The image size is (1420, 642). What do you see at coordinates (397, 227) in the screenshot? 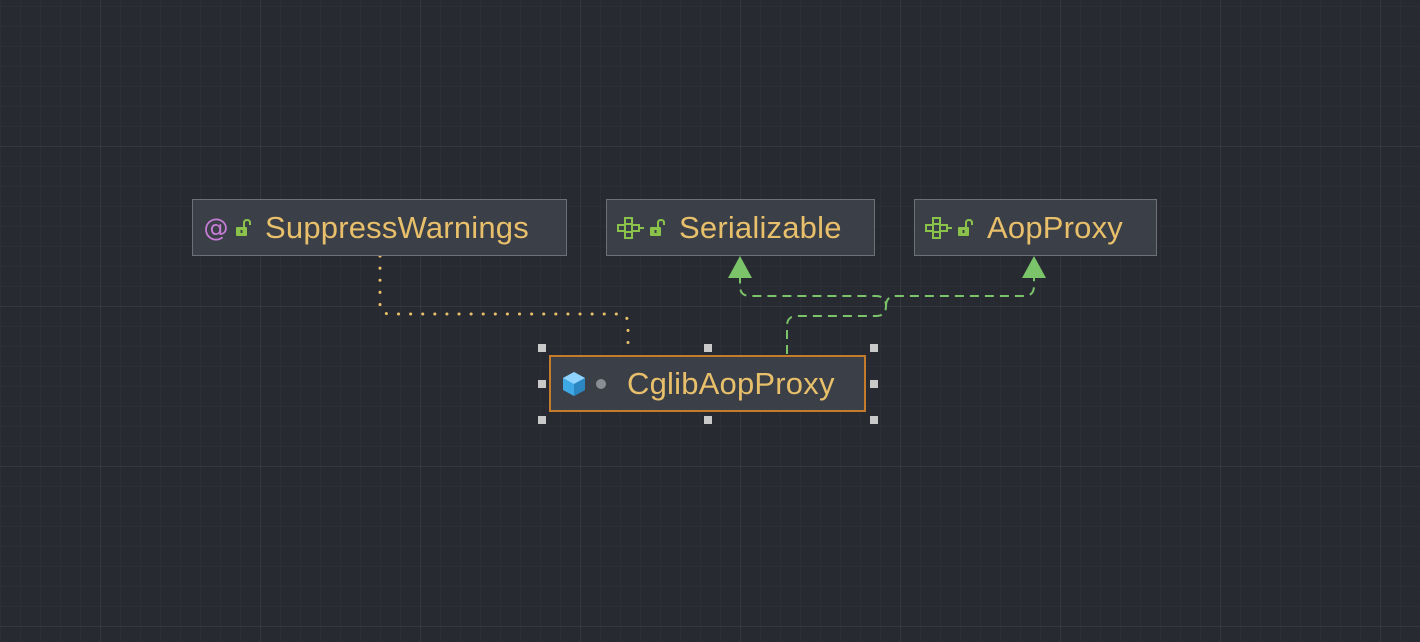
I see `node-label: SuppressWarnings` at bounding box center [397, 227].